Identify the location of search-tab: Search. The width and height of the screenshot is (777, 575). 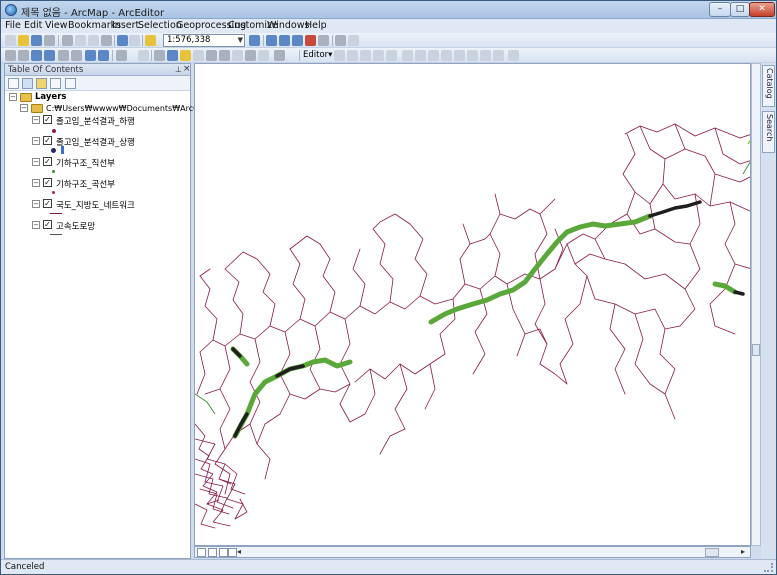
(768, 132).